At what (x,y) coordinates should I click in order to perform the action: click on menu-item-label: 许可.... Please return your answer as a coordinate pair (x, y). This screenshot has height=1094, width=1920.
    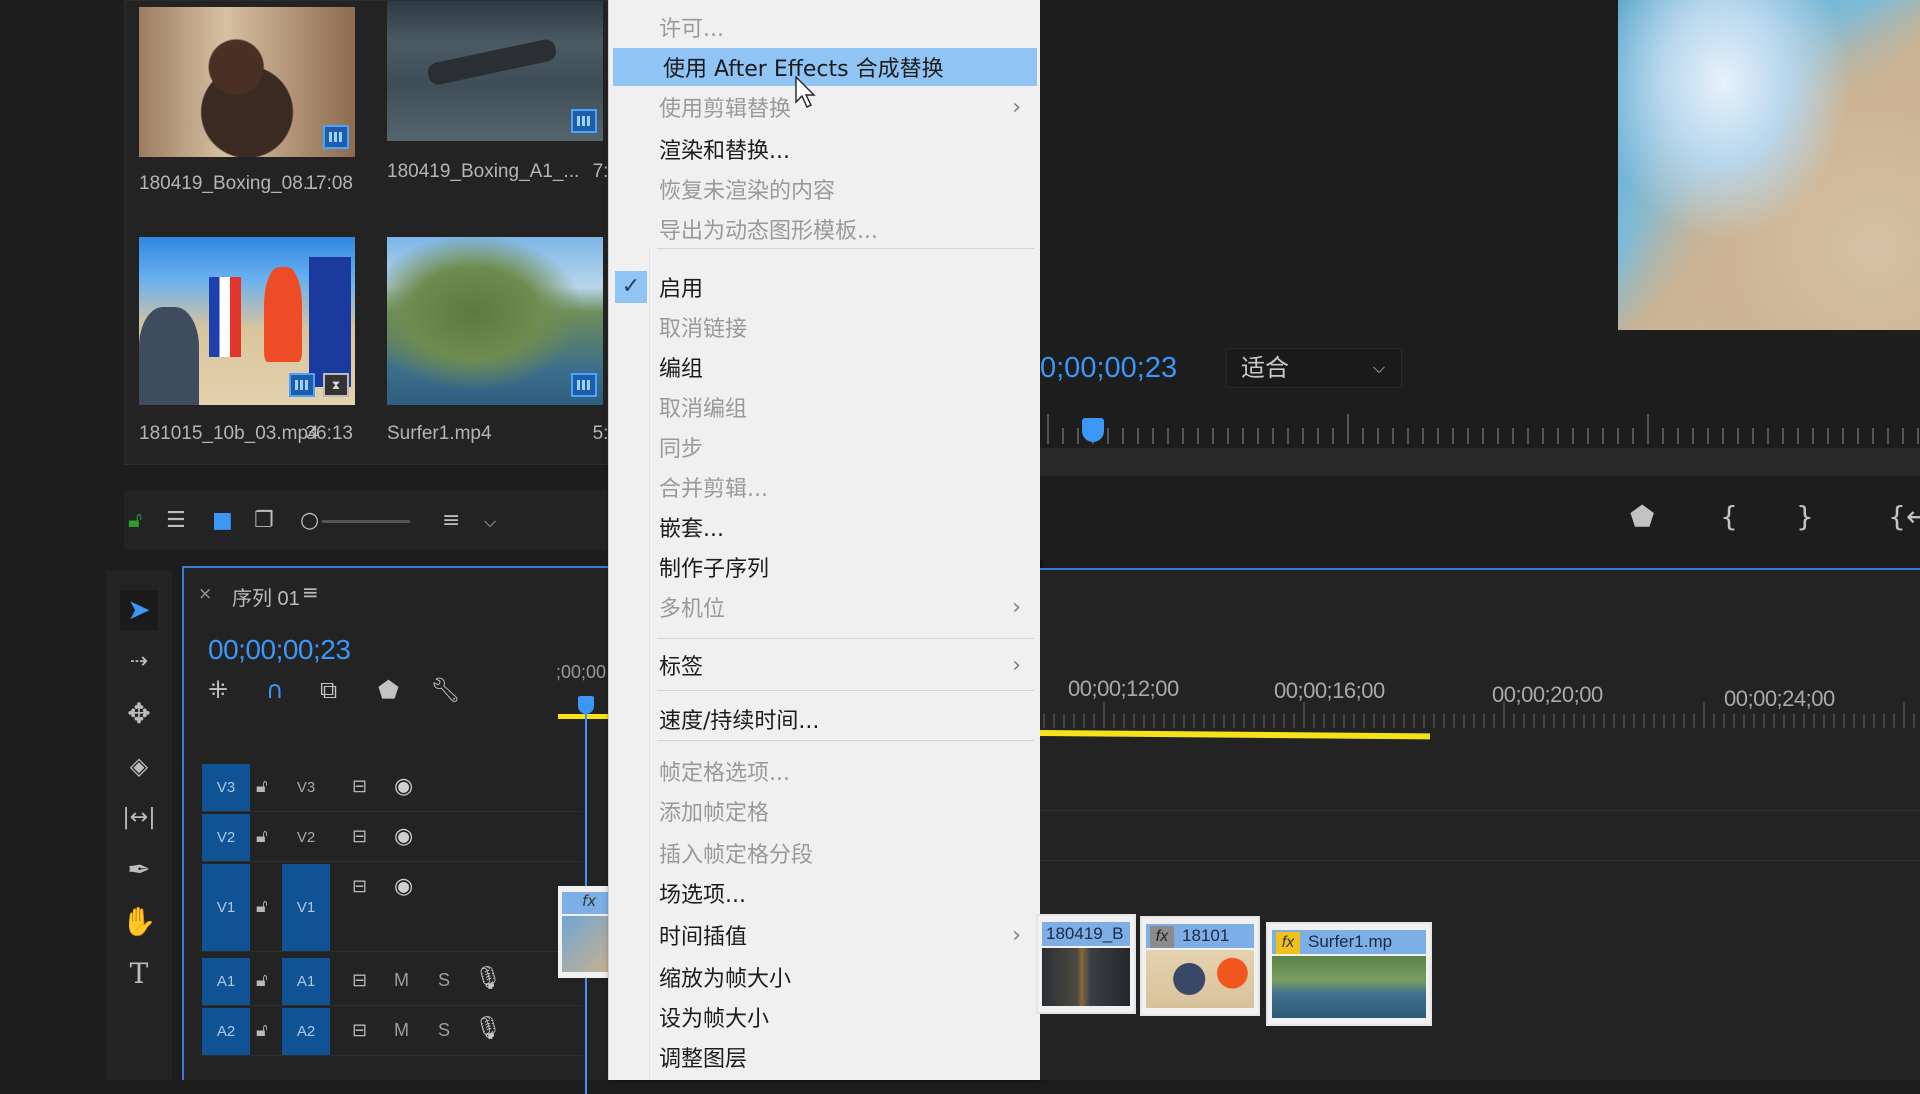
    Looking at the image, I should click on (691, 29).